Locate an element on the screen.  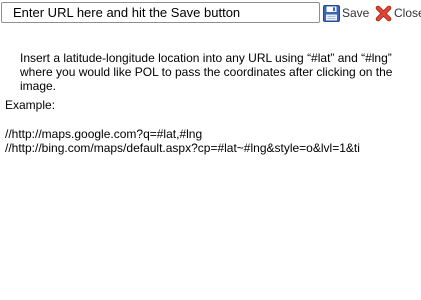
url-input is located at coordinates (160, 12).